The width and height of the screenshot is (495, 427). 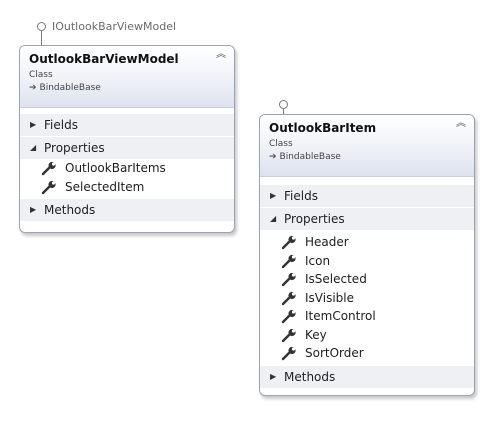 What do you see at coordinates (334, 353) in the screenshot?
I see `property-name: SortOrder` at bounding box center [334, 353].